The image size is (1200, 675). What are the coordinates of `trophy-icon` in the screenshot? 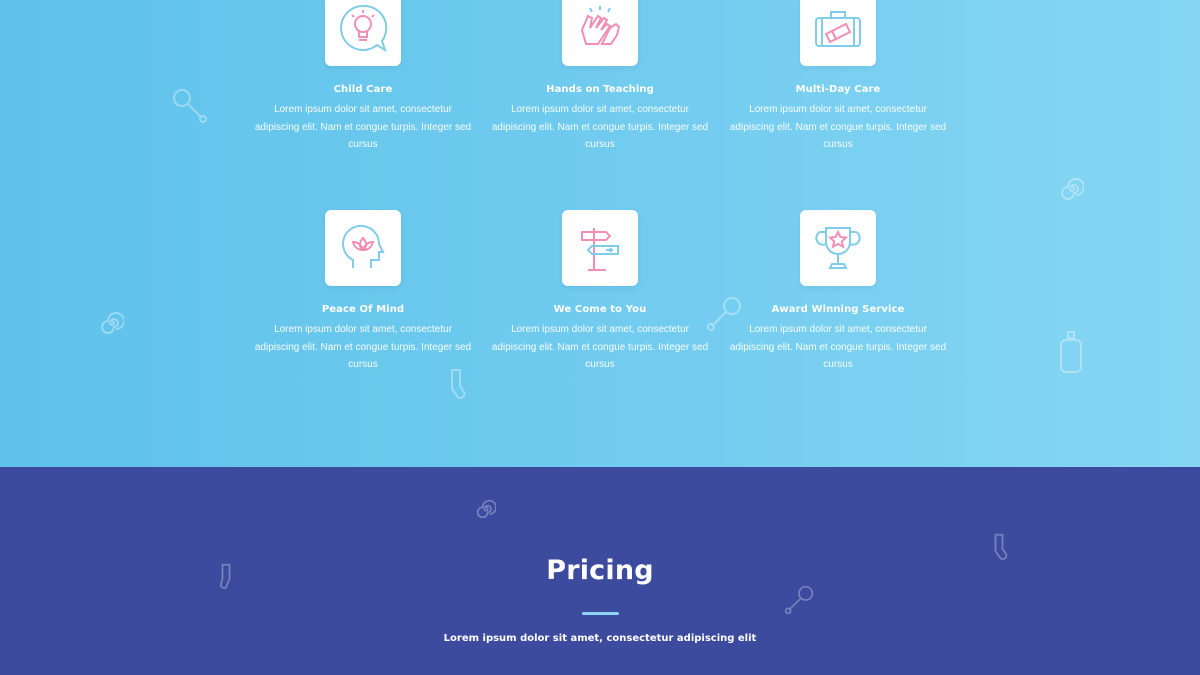 It's located at (838, 248).